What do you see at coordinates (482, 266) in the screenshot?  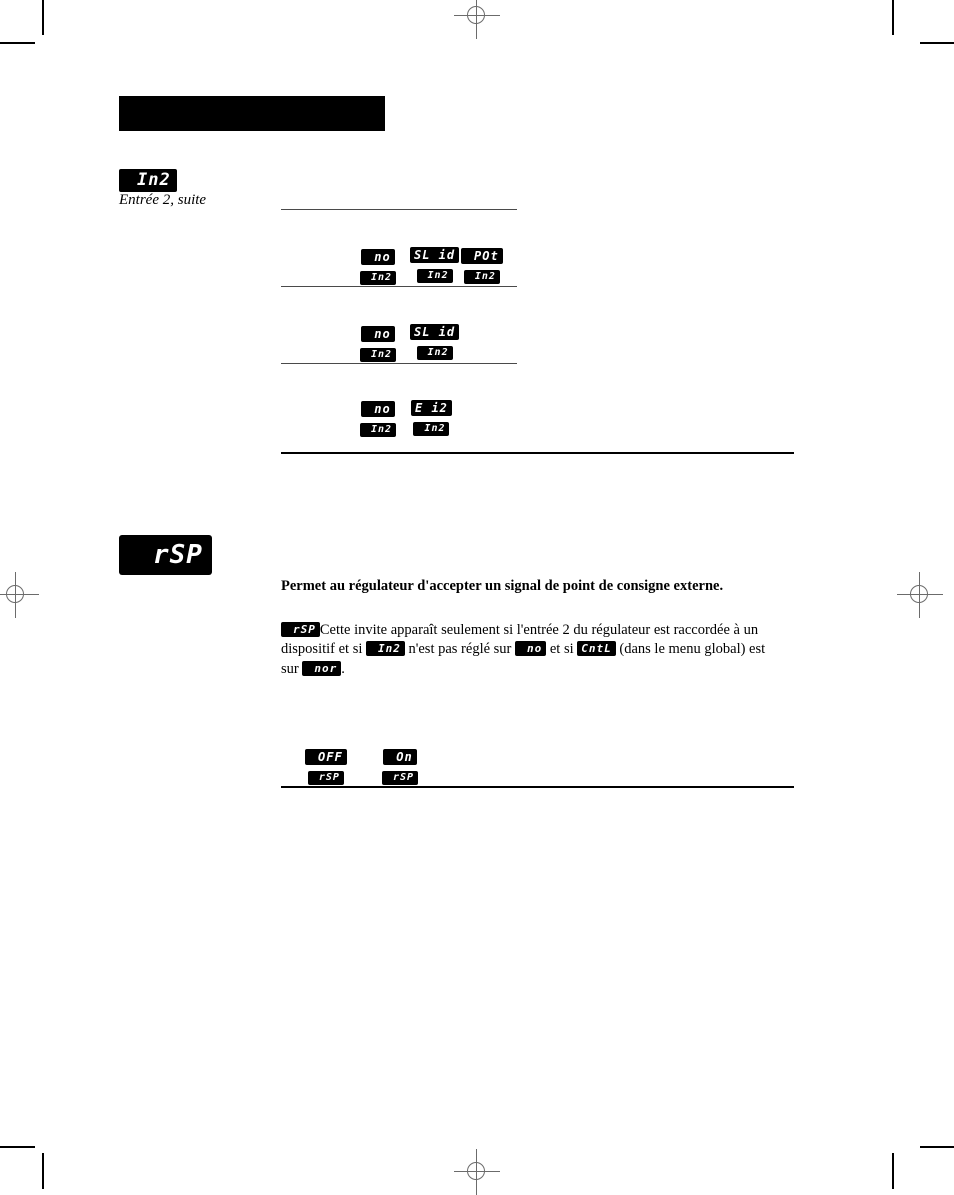 I see `option-cell-1-3: POt In2` at bounding box center [482, 266].